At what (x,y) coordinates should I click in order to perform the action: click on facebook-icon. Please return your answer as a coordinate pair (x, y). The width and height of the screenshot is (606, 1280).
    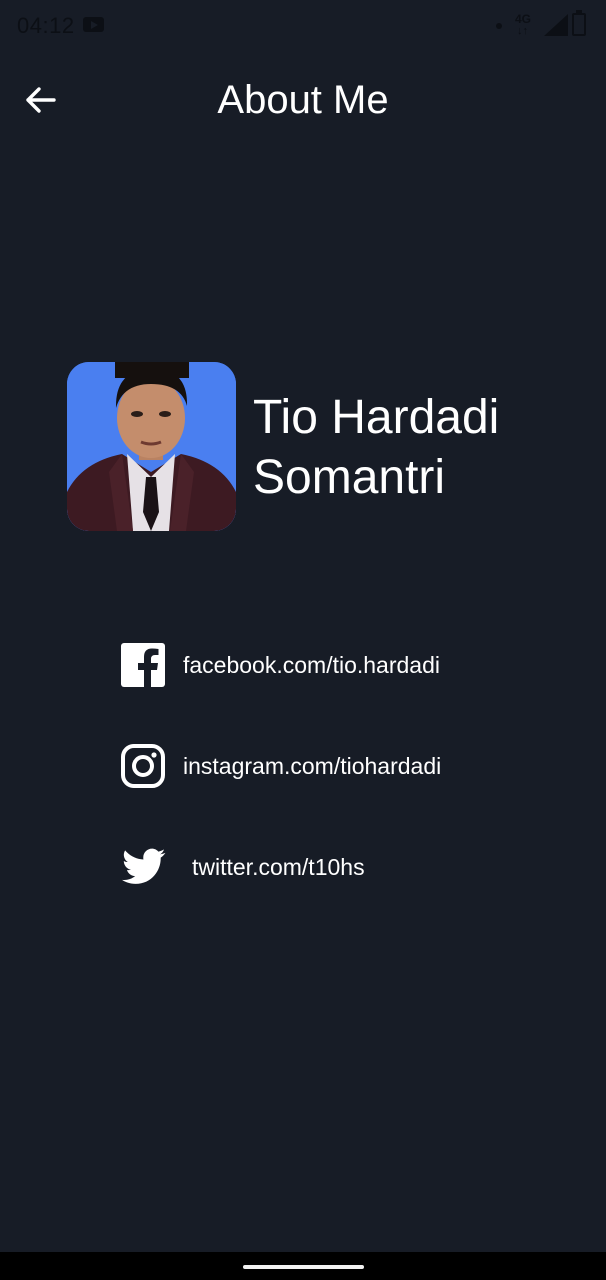
    Looking at the image, I should click on (143, 665).